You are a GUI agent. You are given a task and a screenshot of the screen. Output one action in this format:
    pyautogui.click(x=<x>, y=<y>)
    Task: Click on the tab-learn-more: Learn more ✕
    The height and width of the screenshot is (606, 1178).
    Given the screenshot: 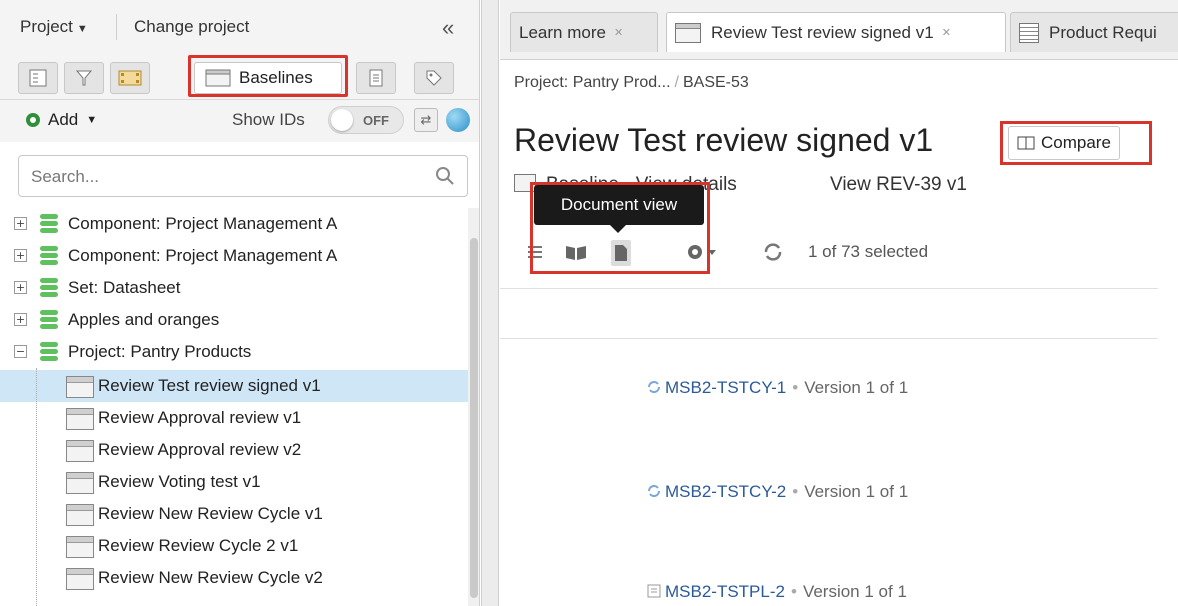 What is the action you would take?
    pyautogui.click(x=584, y=32)
    